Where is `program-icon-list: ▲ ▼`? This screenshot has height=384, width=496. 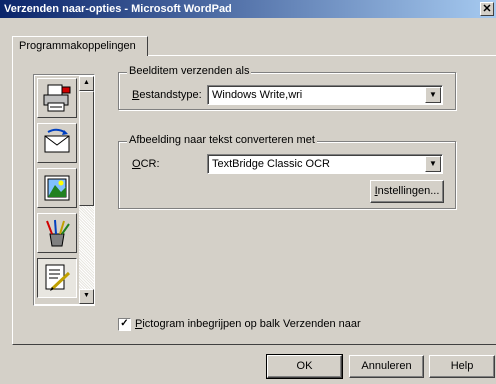
program-icon-list: ▲ ▼ is located at coordinates (64, 190).